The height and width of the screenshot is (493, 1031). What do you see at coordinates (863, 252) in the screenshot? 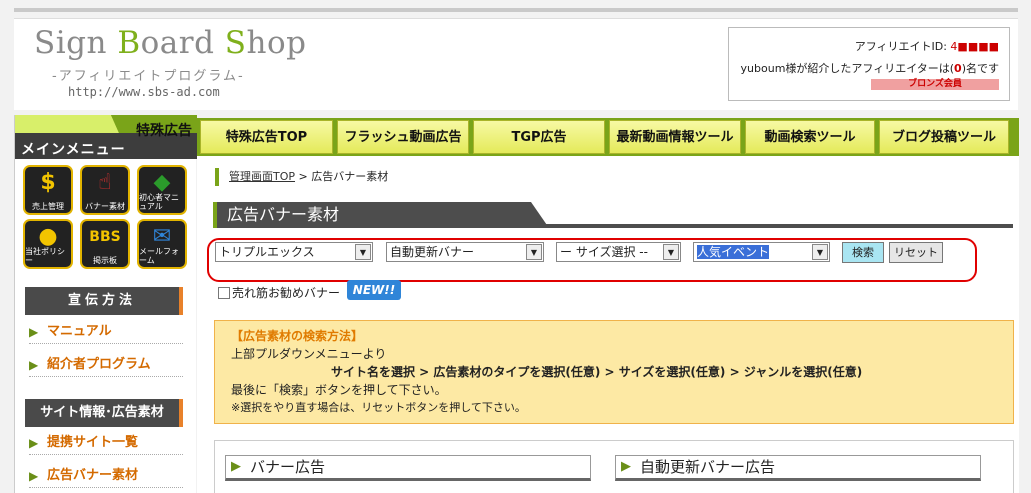
I see `search-button: 検索` at bounding box center [863, 252].